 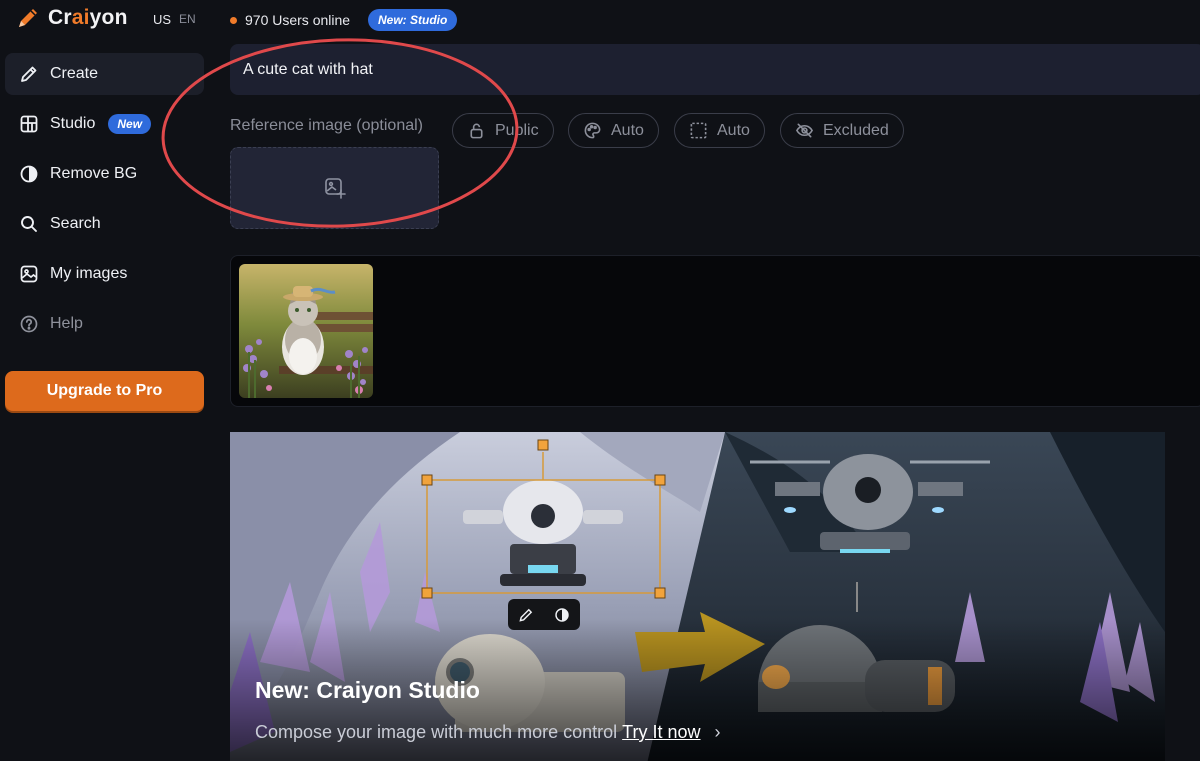 I want to click on upgrade-to-pro-button: Upgrade to Pro, so click(x=104, y=391).